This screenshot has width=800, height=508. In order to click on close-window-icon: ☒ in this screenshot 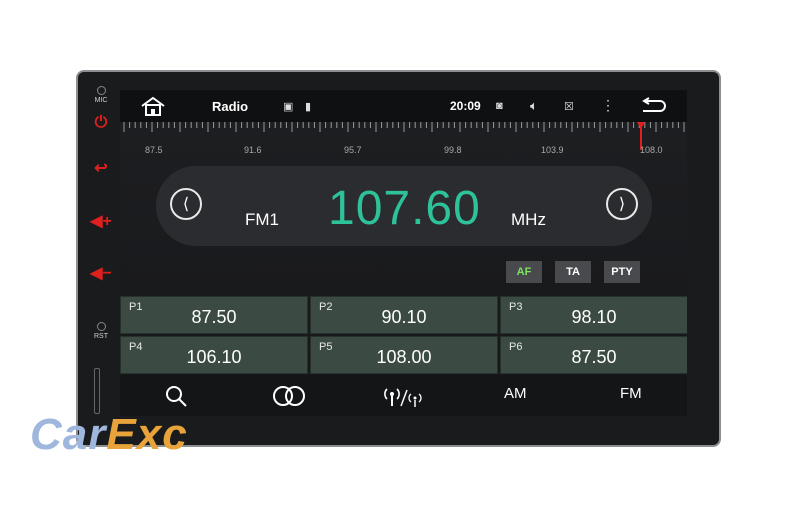, I will do `click(569, 106)`.